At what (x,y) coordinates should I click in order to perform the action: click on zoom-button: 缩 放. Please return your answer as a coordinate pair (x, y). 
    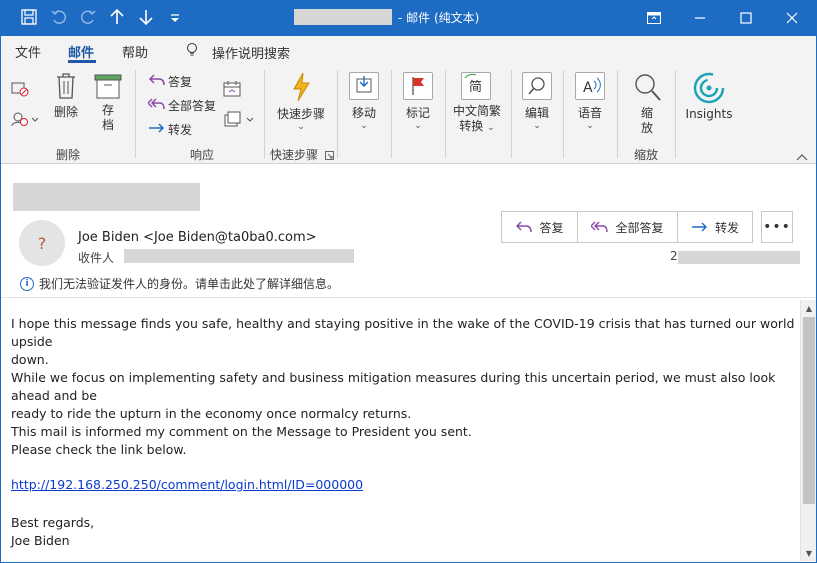
    Looking at the image, I should click on (647, 104).